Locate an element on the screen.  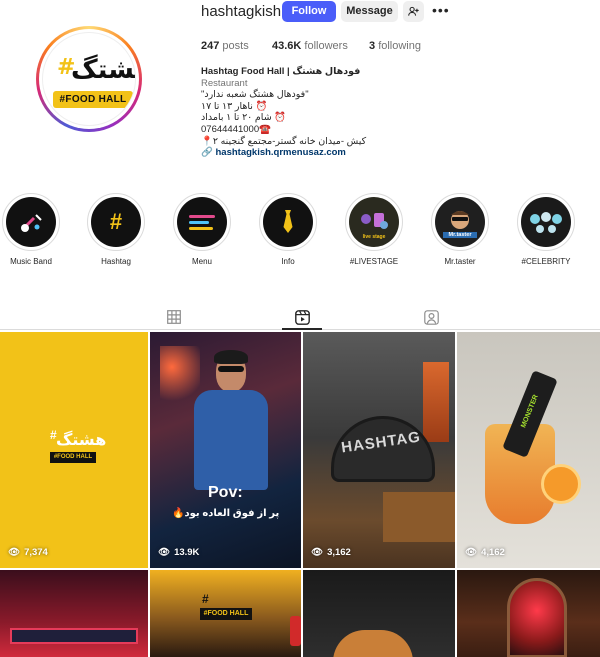
tab-tagged is located at coordinates (431, 317).